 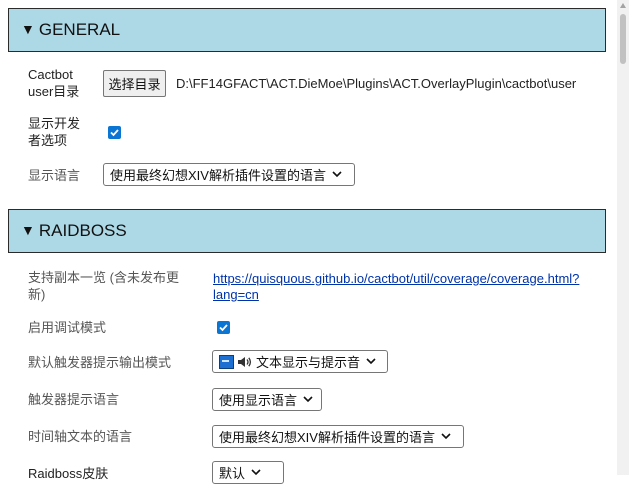 What do you see at coordinates (232, 473) in the screenshot?
I see `skin-value: 默认` at bounding box center [232, 473].